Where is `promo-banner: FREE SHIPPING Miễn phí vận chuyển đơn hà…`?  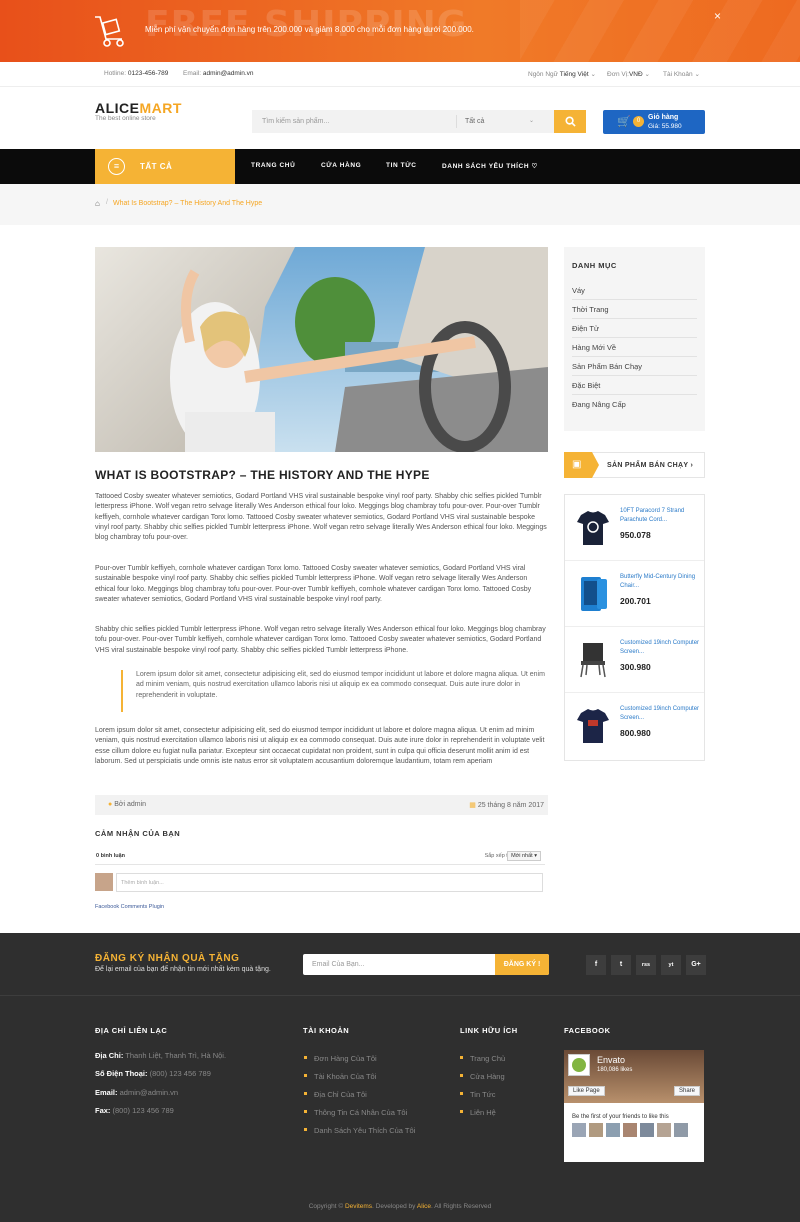 promo-banner: FREE SHIPPING Miễn phí vận chuyển đơn hà… is located at coordinates (400, 31).